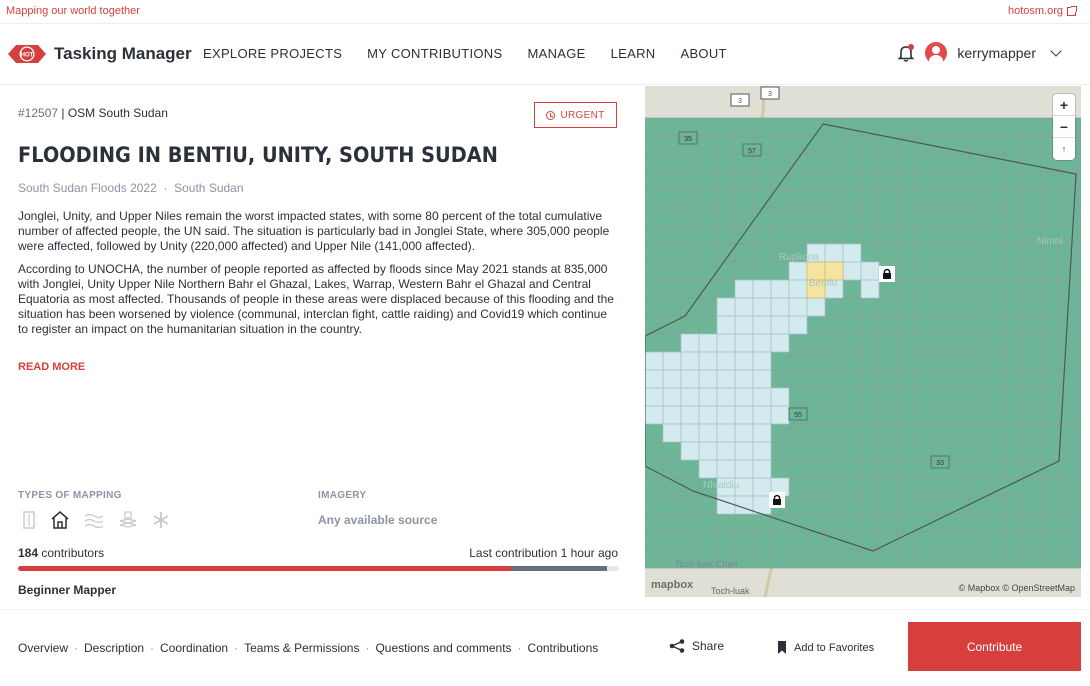 Image resolution: width=1090 pixels, height=686 pixels. I want to click on tab-teams-permissions: Teams & Permissions, so click(301, 648).